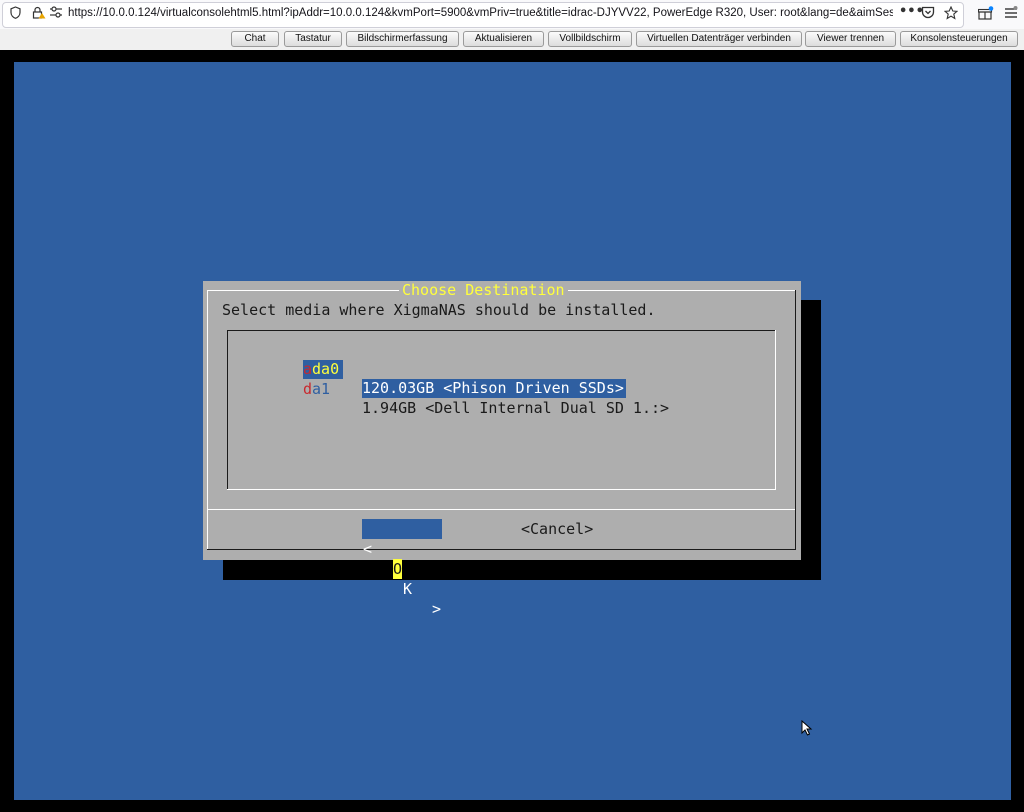  I want to click on shield-icon, so click(15, 14).